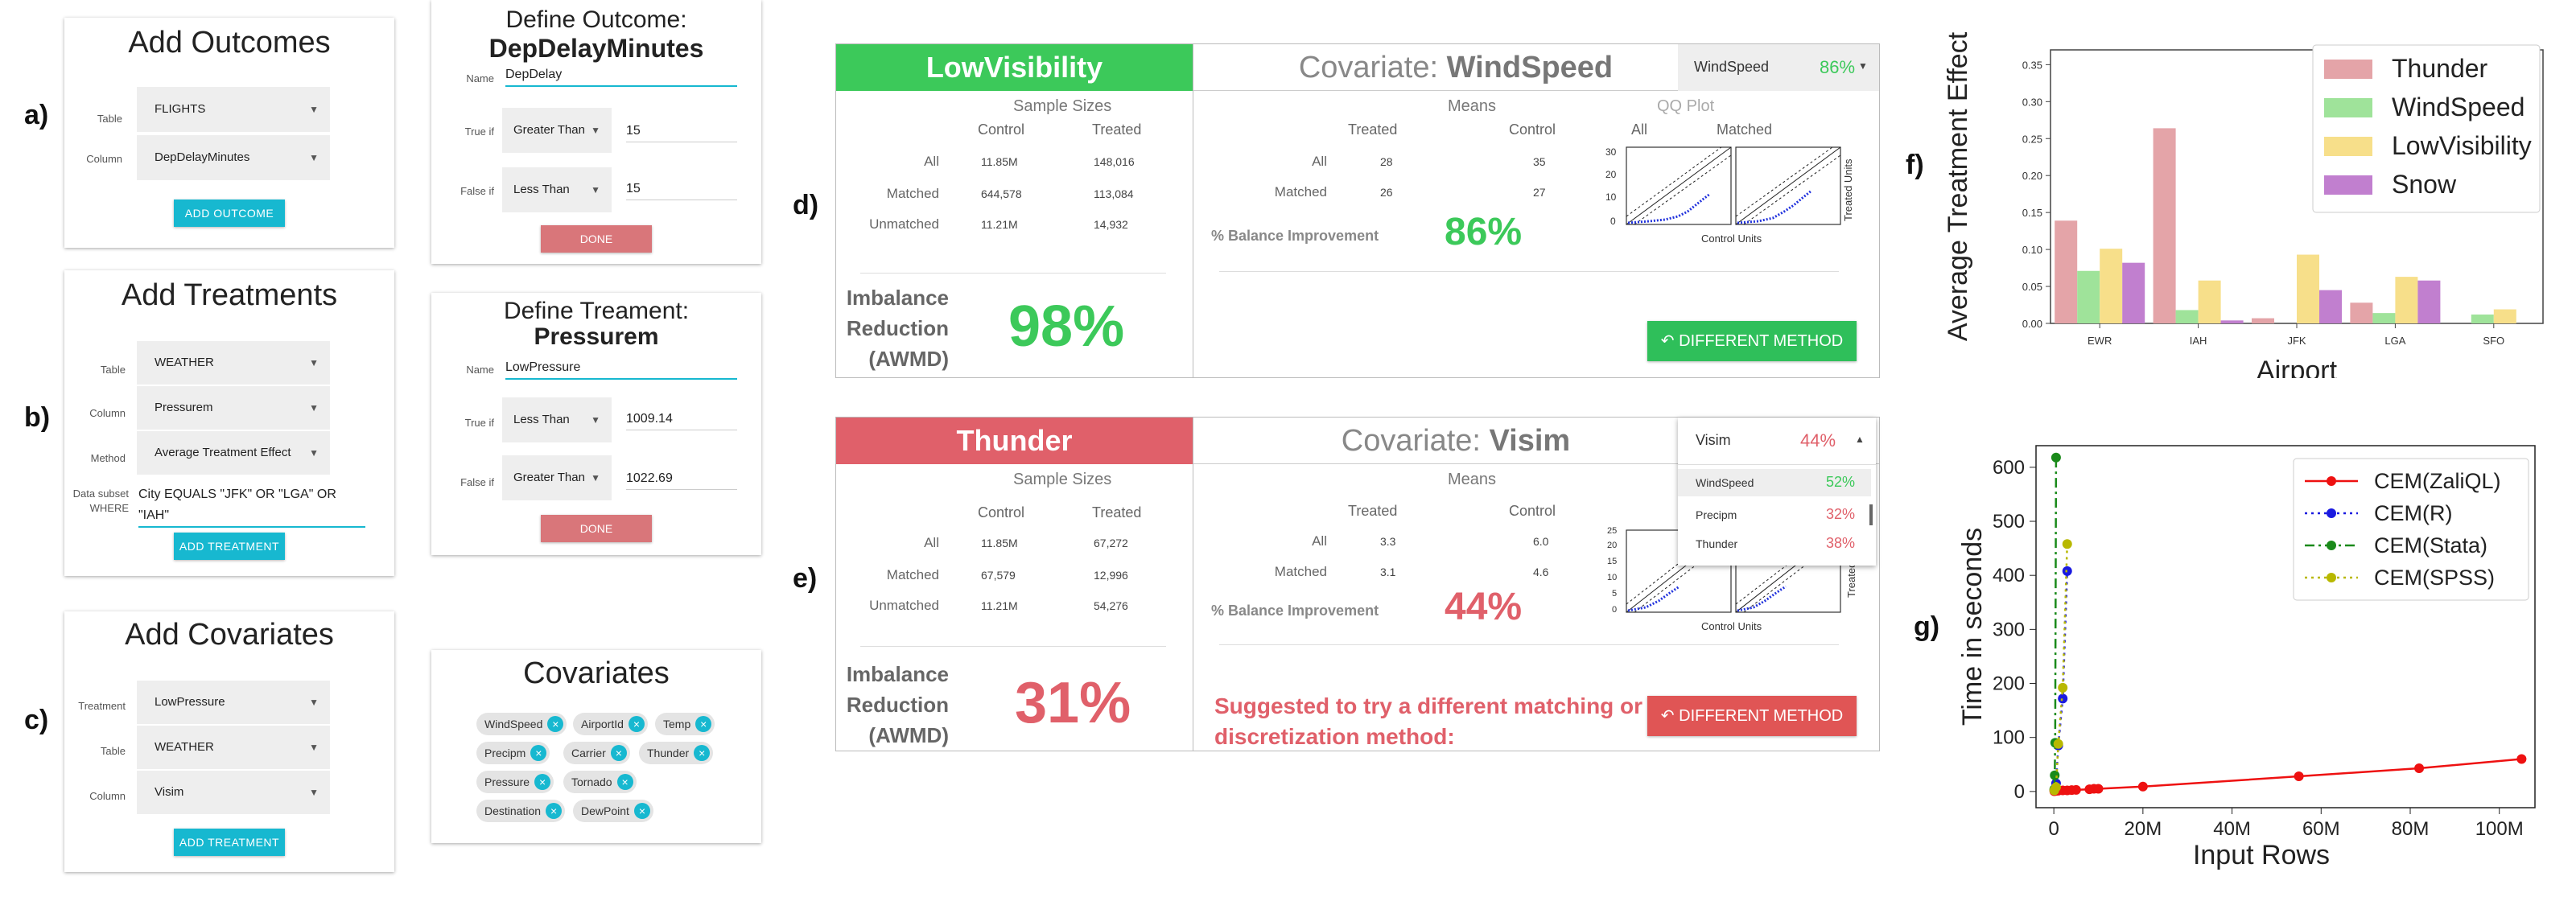  Describe the element at coordinates (1386, 161) in the screenshot. I see `treated-mean: 28` at that location.